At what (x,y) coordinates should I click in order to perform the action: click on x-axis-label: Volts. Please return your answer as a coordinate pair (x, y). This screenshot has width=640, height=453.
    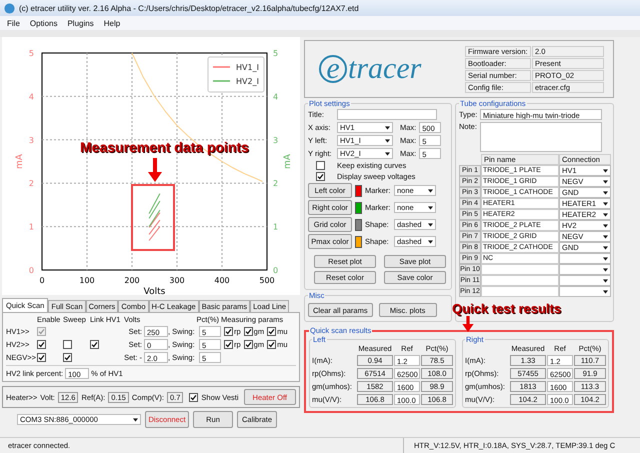
    Looking at the image, I should click on (155, 291).